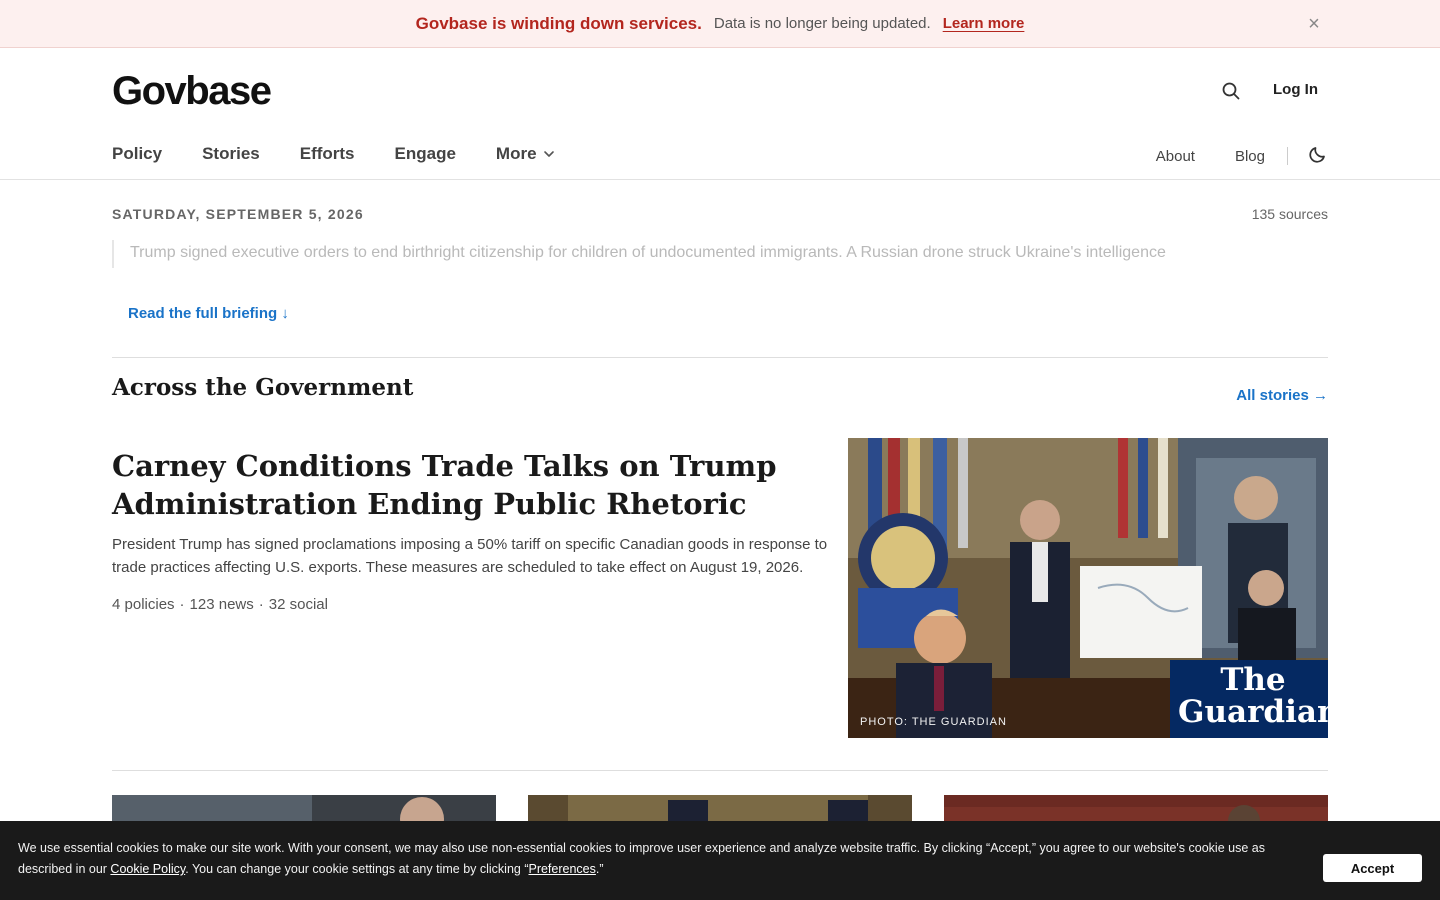 Image resolution: width=1440 pixels, height=900 pixels. Describe the element at coordinates (933, 722) in the screenshot. I see `photo-credit: PHOTO: THE GUARDIAN` at that location.